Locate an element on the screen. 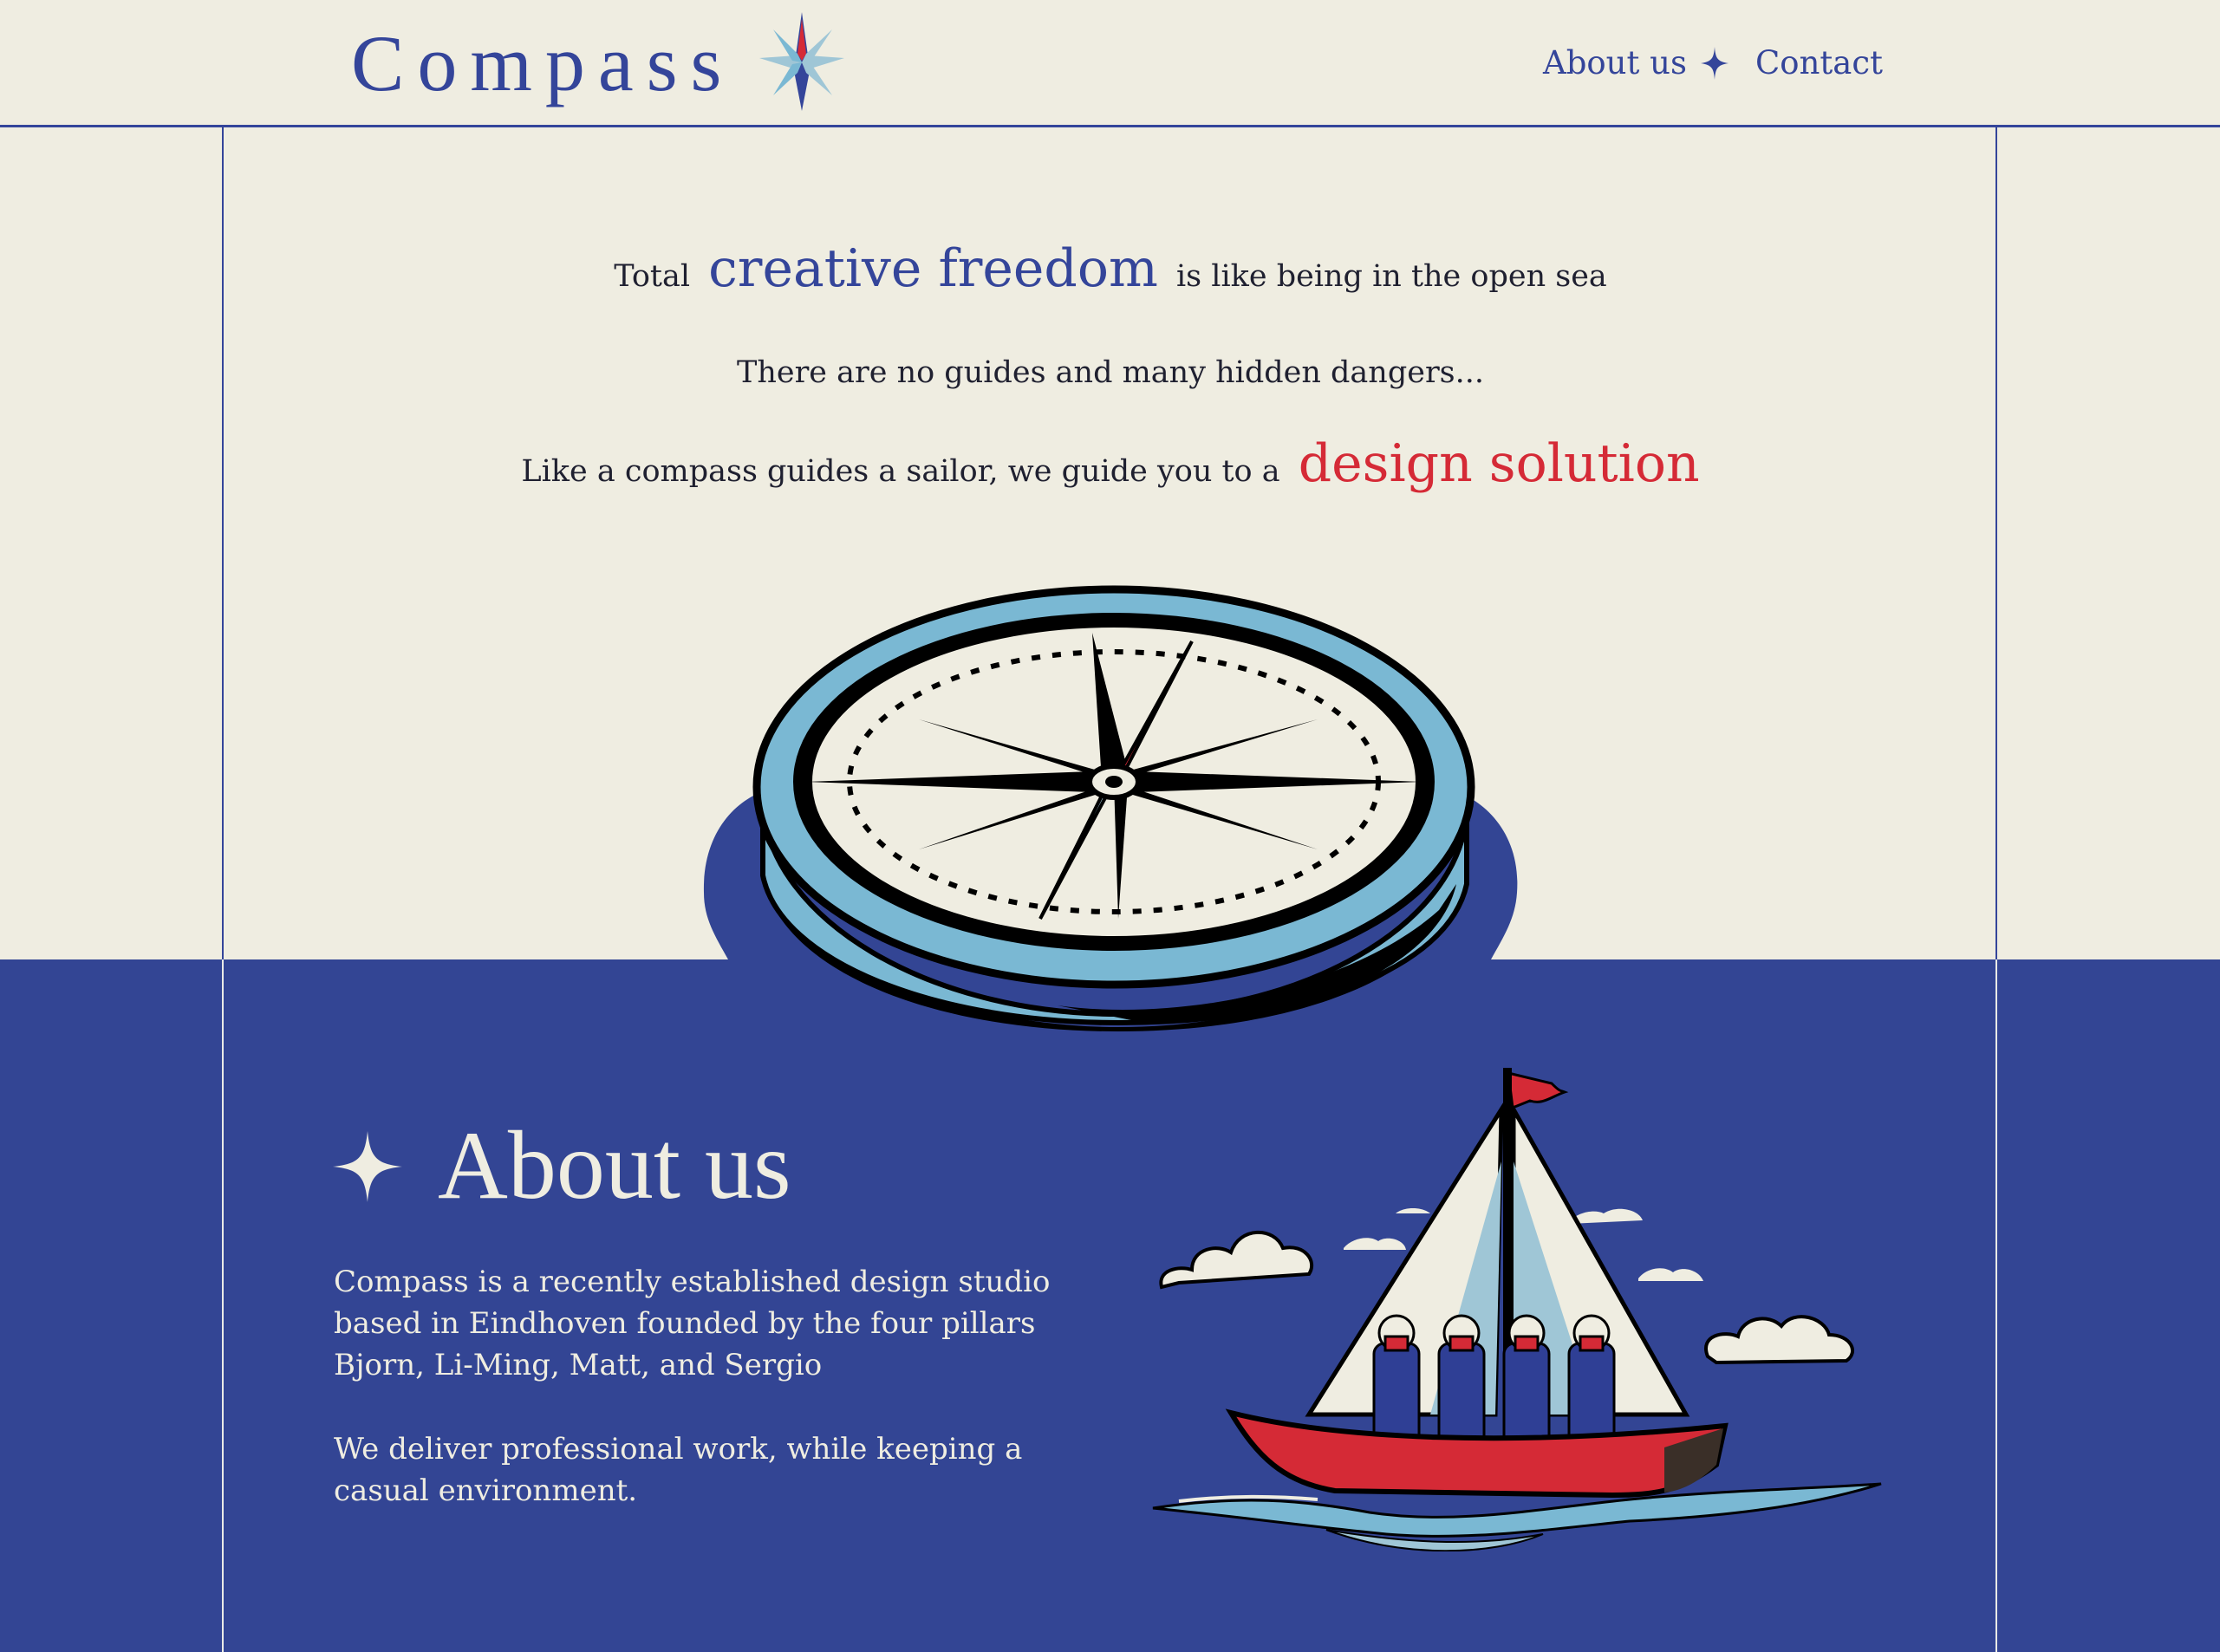 The height and width of the screenshot is (1652, 2220). hero-highlight-creative-freedom: creative freedom is located at coordinates (933, 268).